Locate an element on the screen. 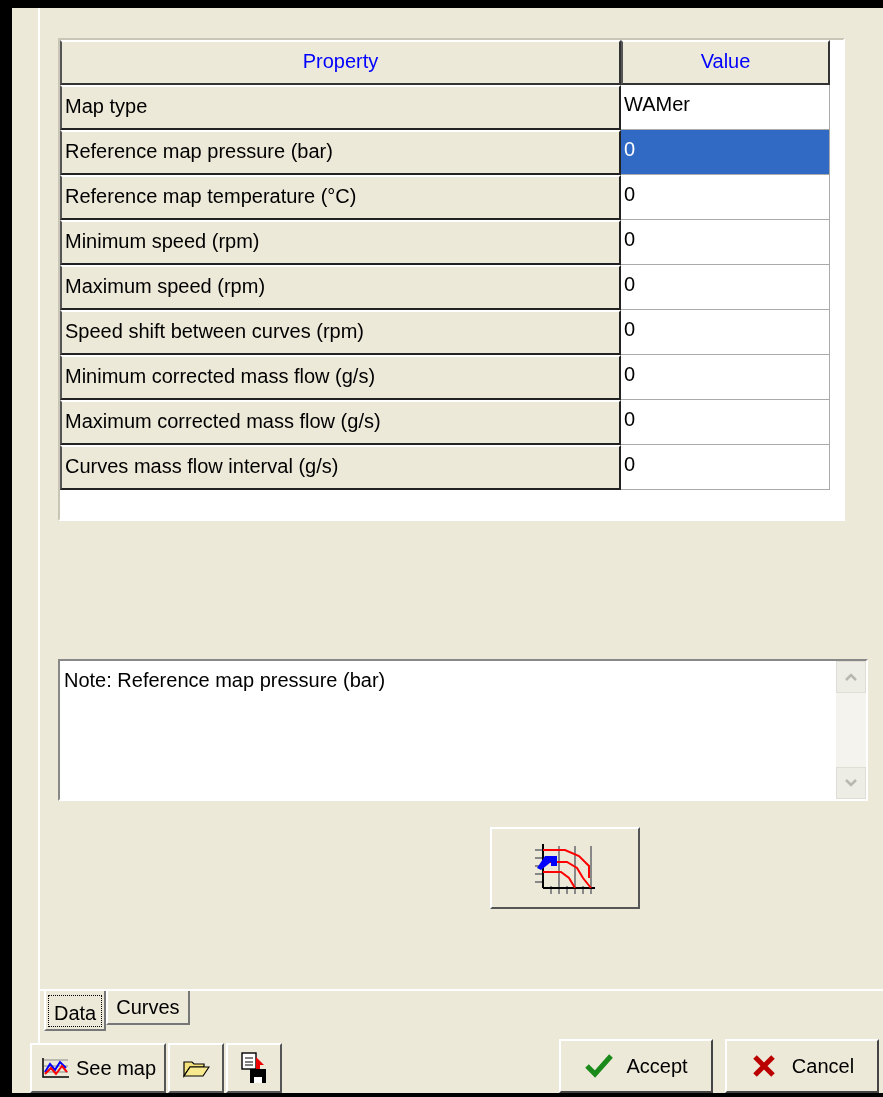 This screenshot has height=1097, width=883. property-cell: Map type is located at coordinates (340, 107).